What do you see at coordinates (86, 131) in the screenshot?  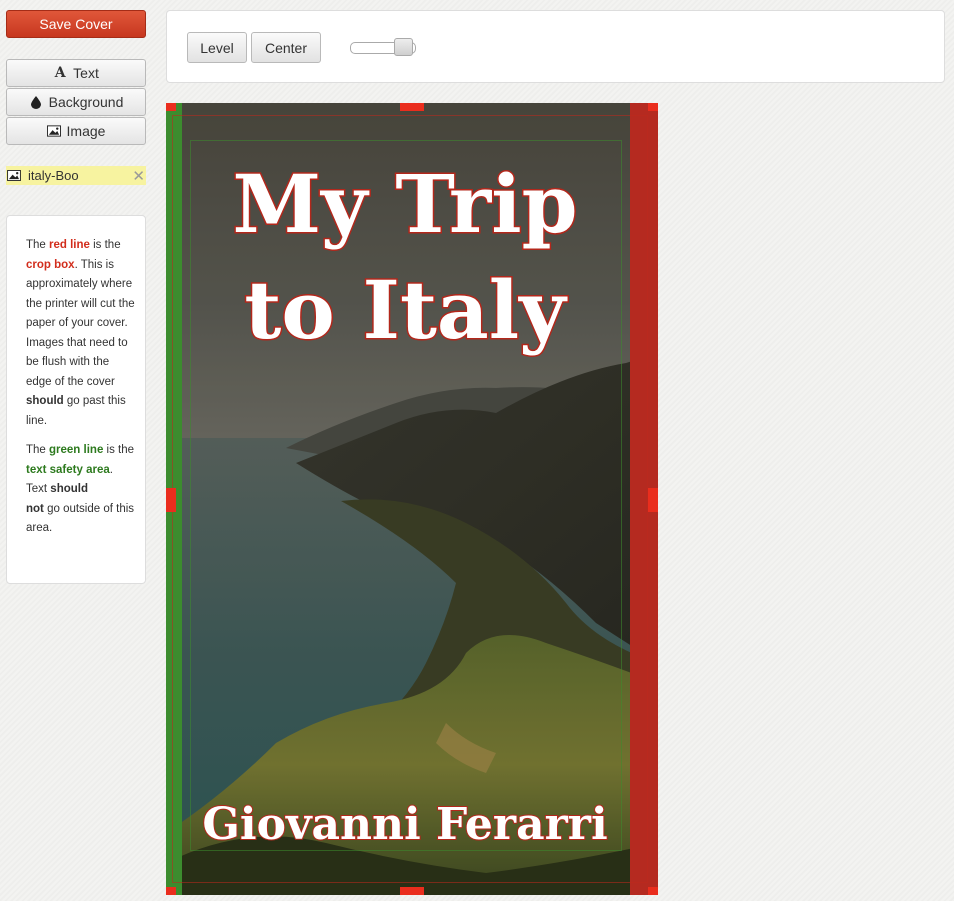 I see `add-image-label: Image` at bounding box center [86, 131].